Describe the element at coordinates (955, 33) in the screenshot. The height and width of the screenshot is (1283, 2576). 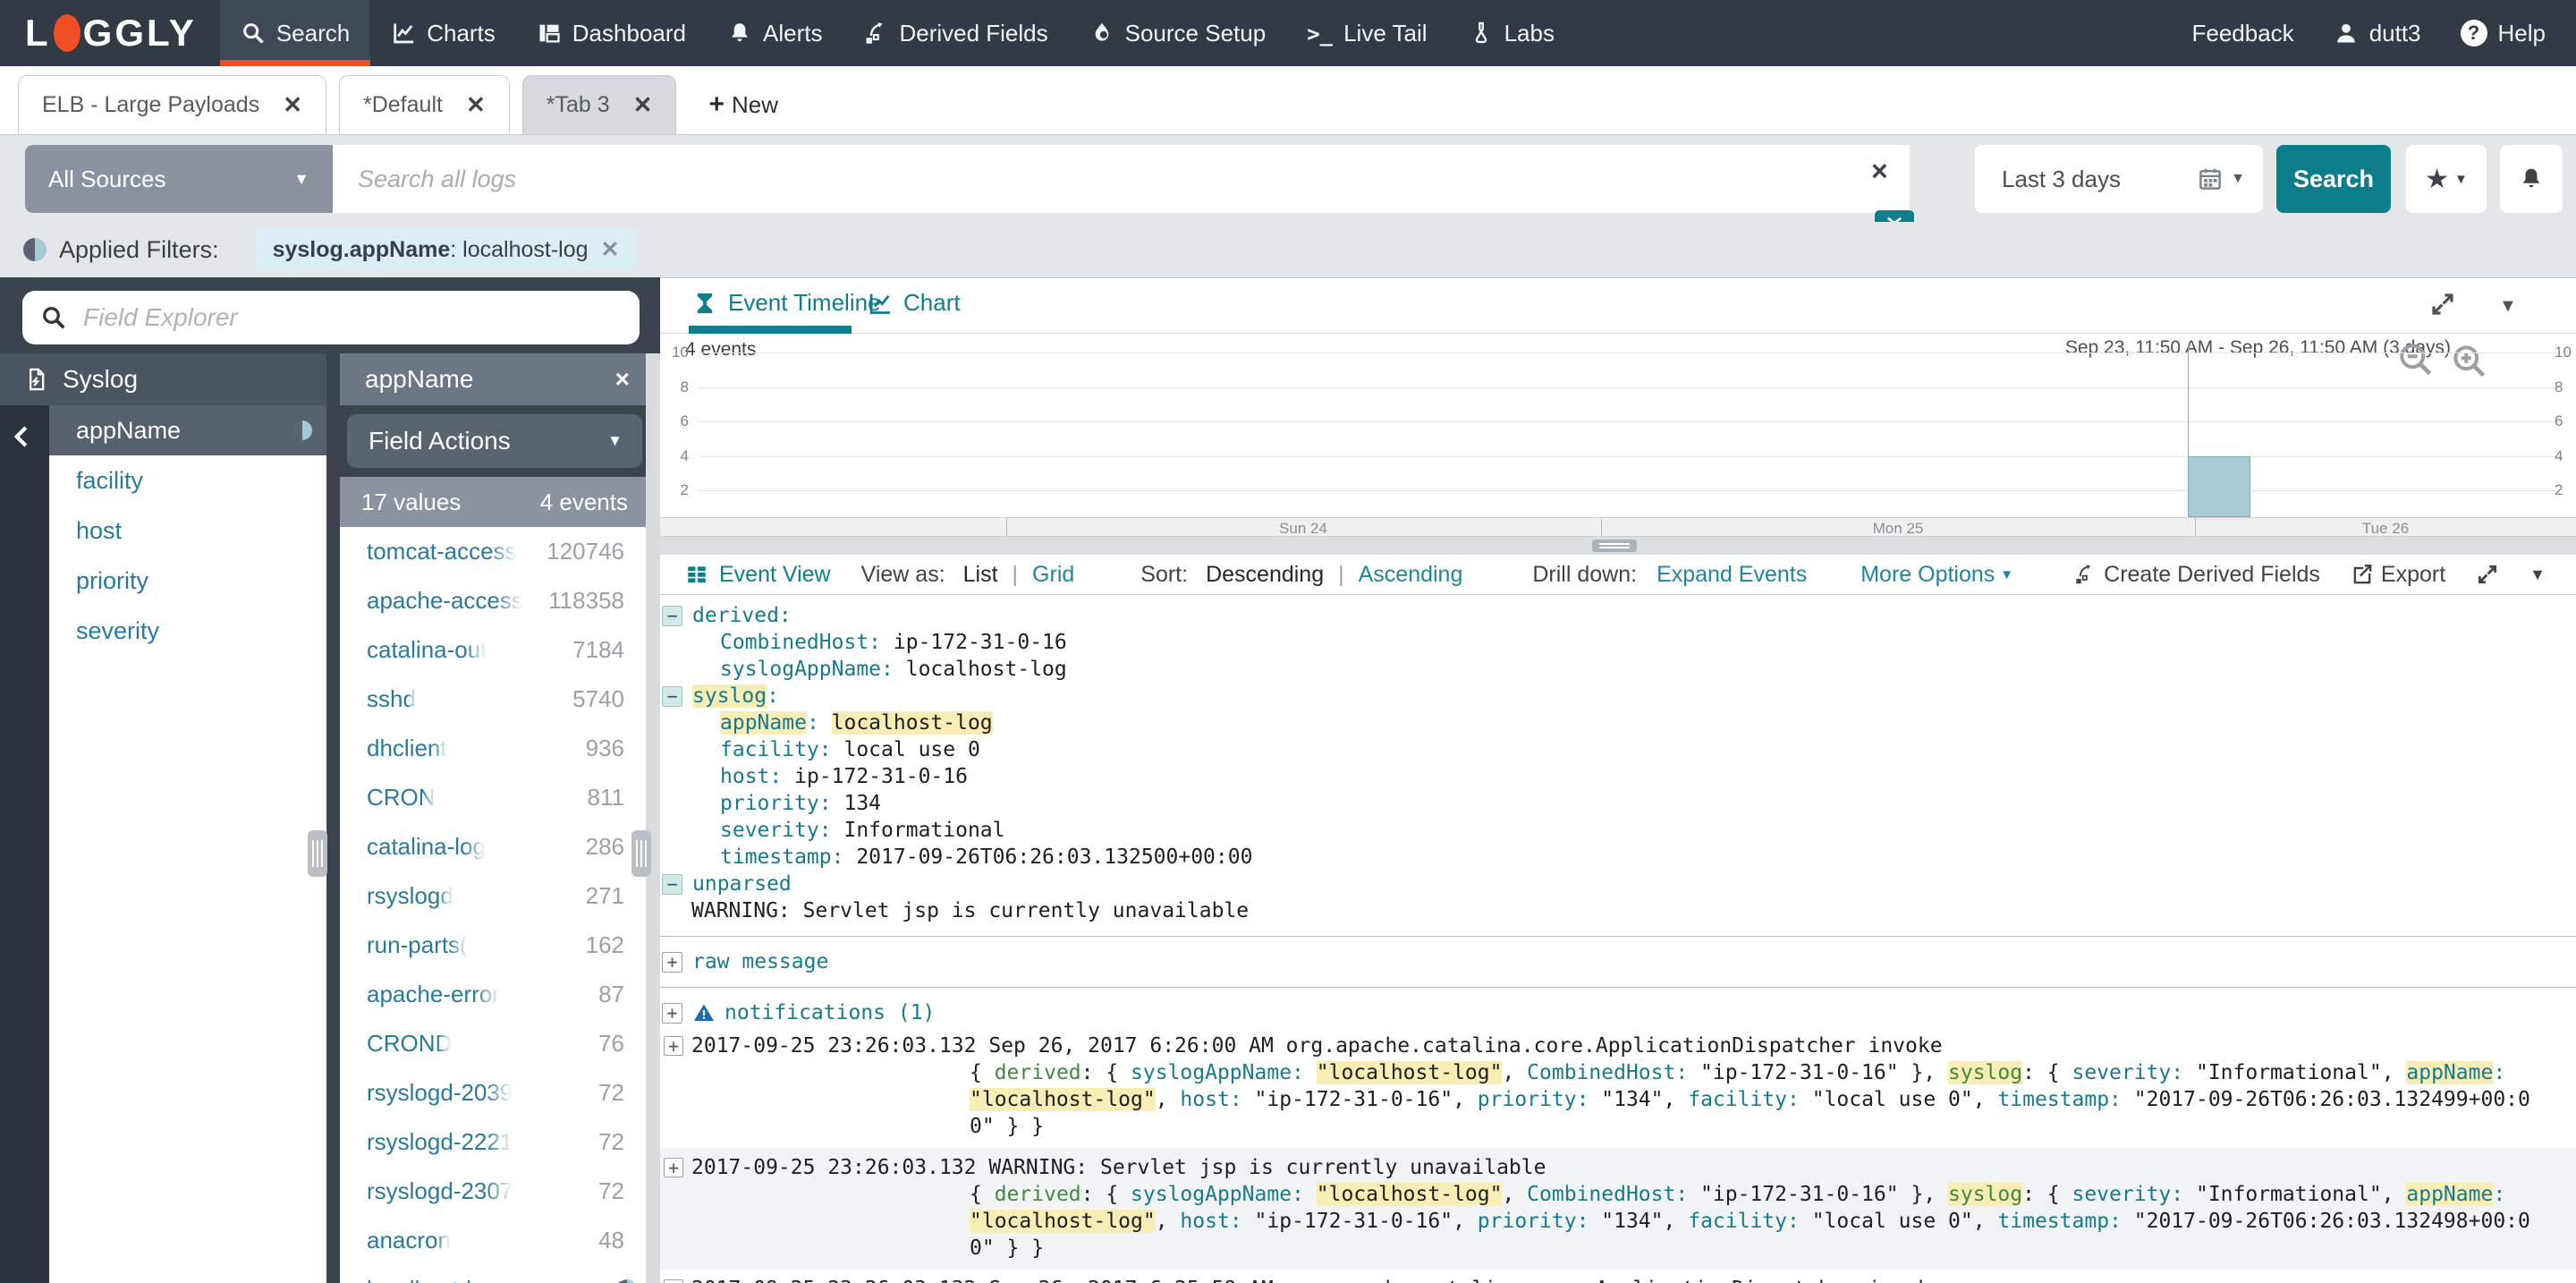
I see `nav-item-derived-fields: Derived Fields` at that location.